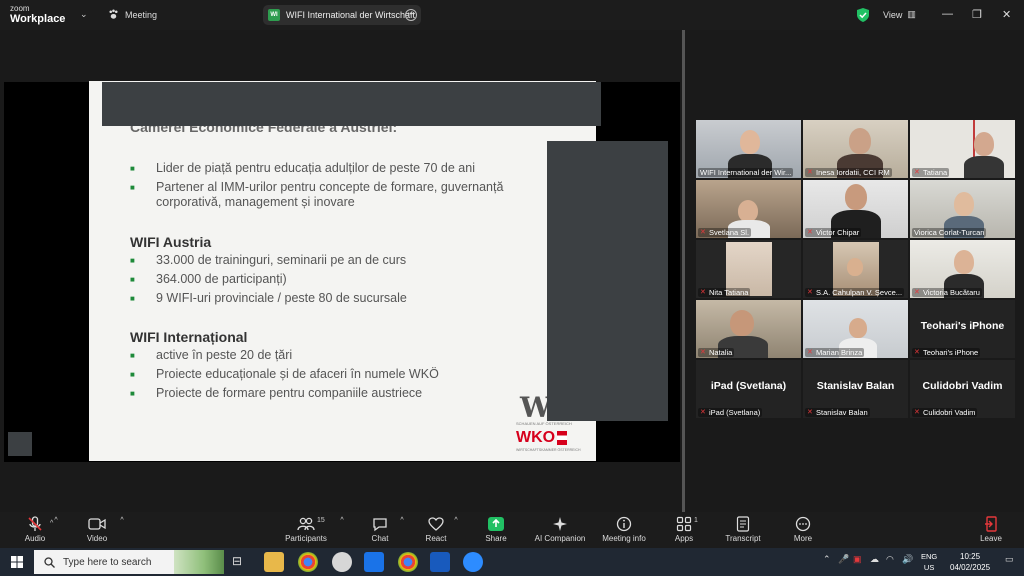  What do you see at coordinates (855, 389) in the screenshot?
I see `participant-tile: Stanislav Balan ✕ Stanislav Balan` at bounding box center [855, 389].